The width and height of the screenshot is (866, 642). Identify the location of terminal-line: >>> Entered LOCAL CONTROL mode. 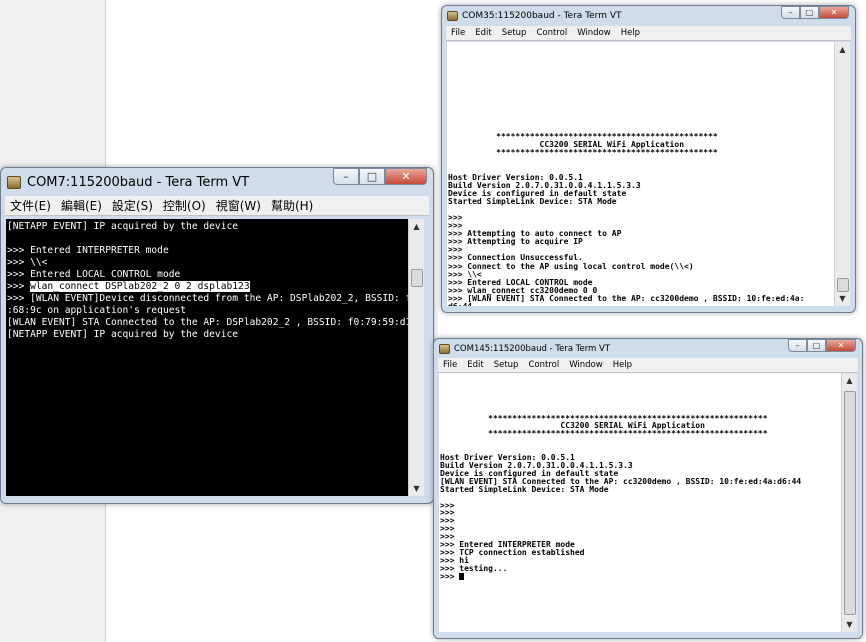
(94, 274).